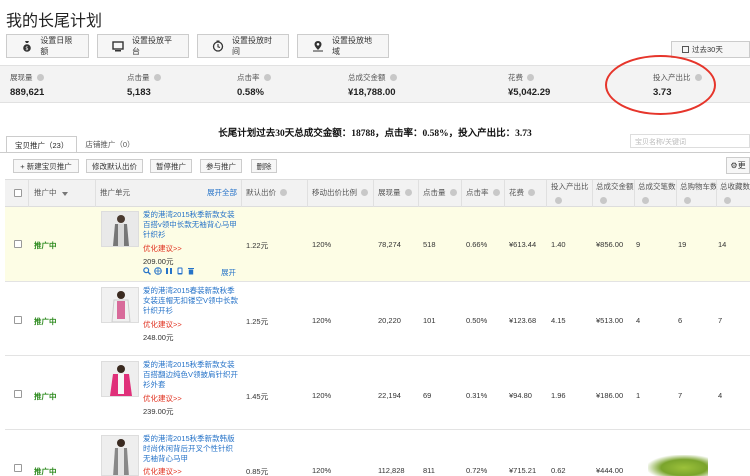 This screenshot has height=476, width=750. I want to click on col-cost-header: 花费, so click(522, 193).